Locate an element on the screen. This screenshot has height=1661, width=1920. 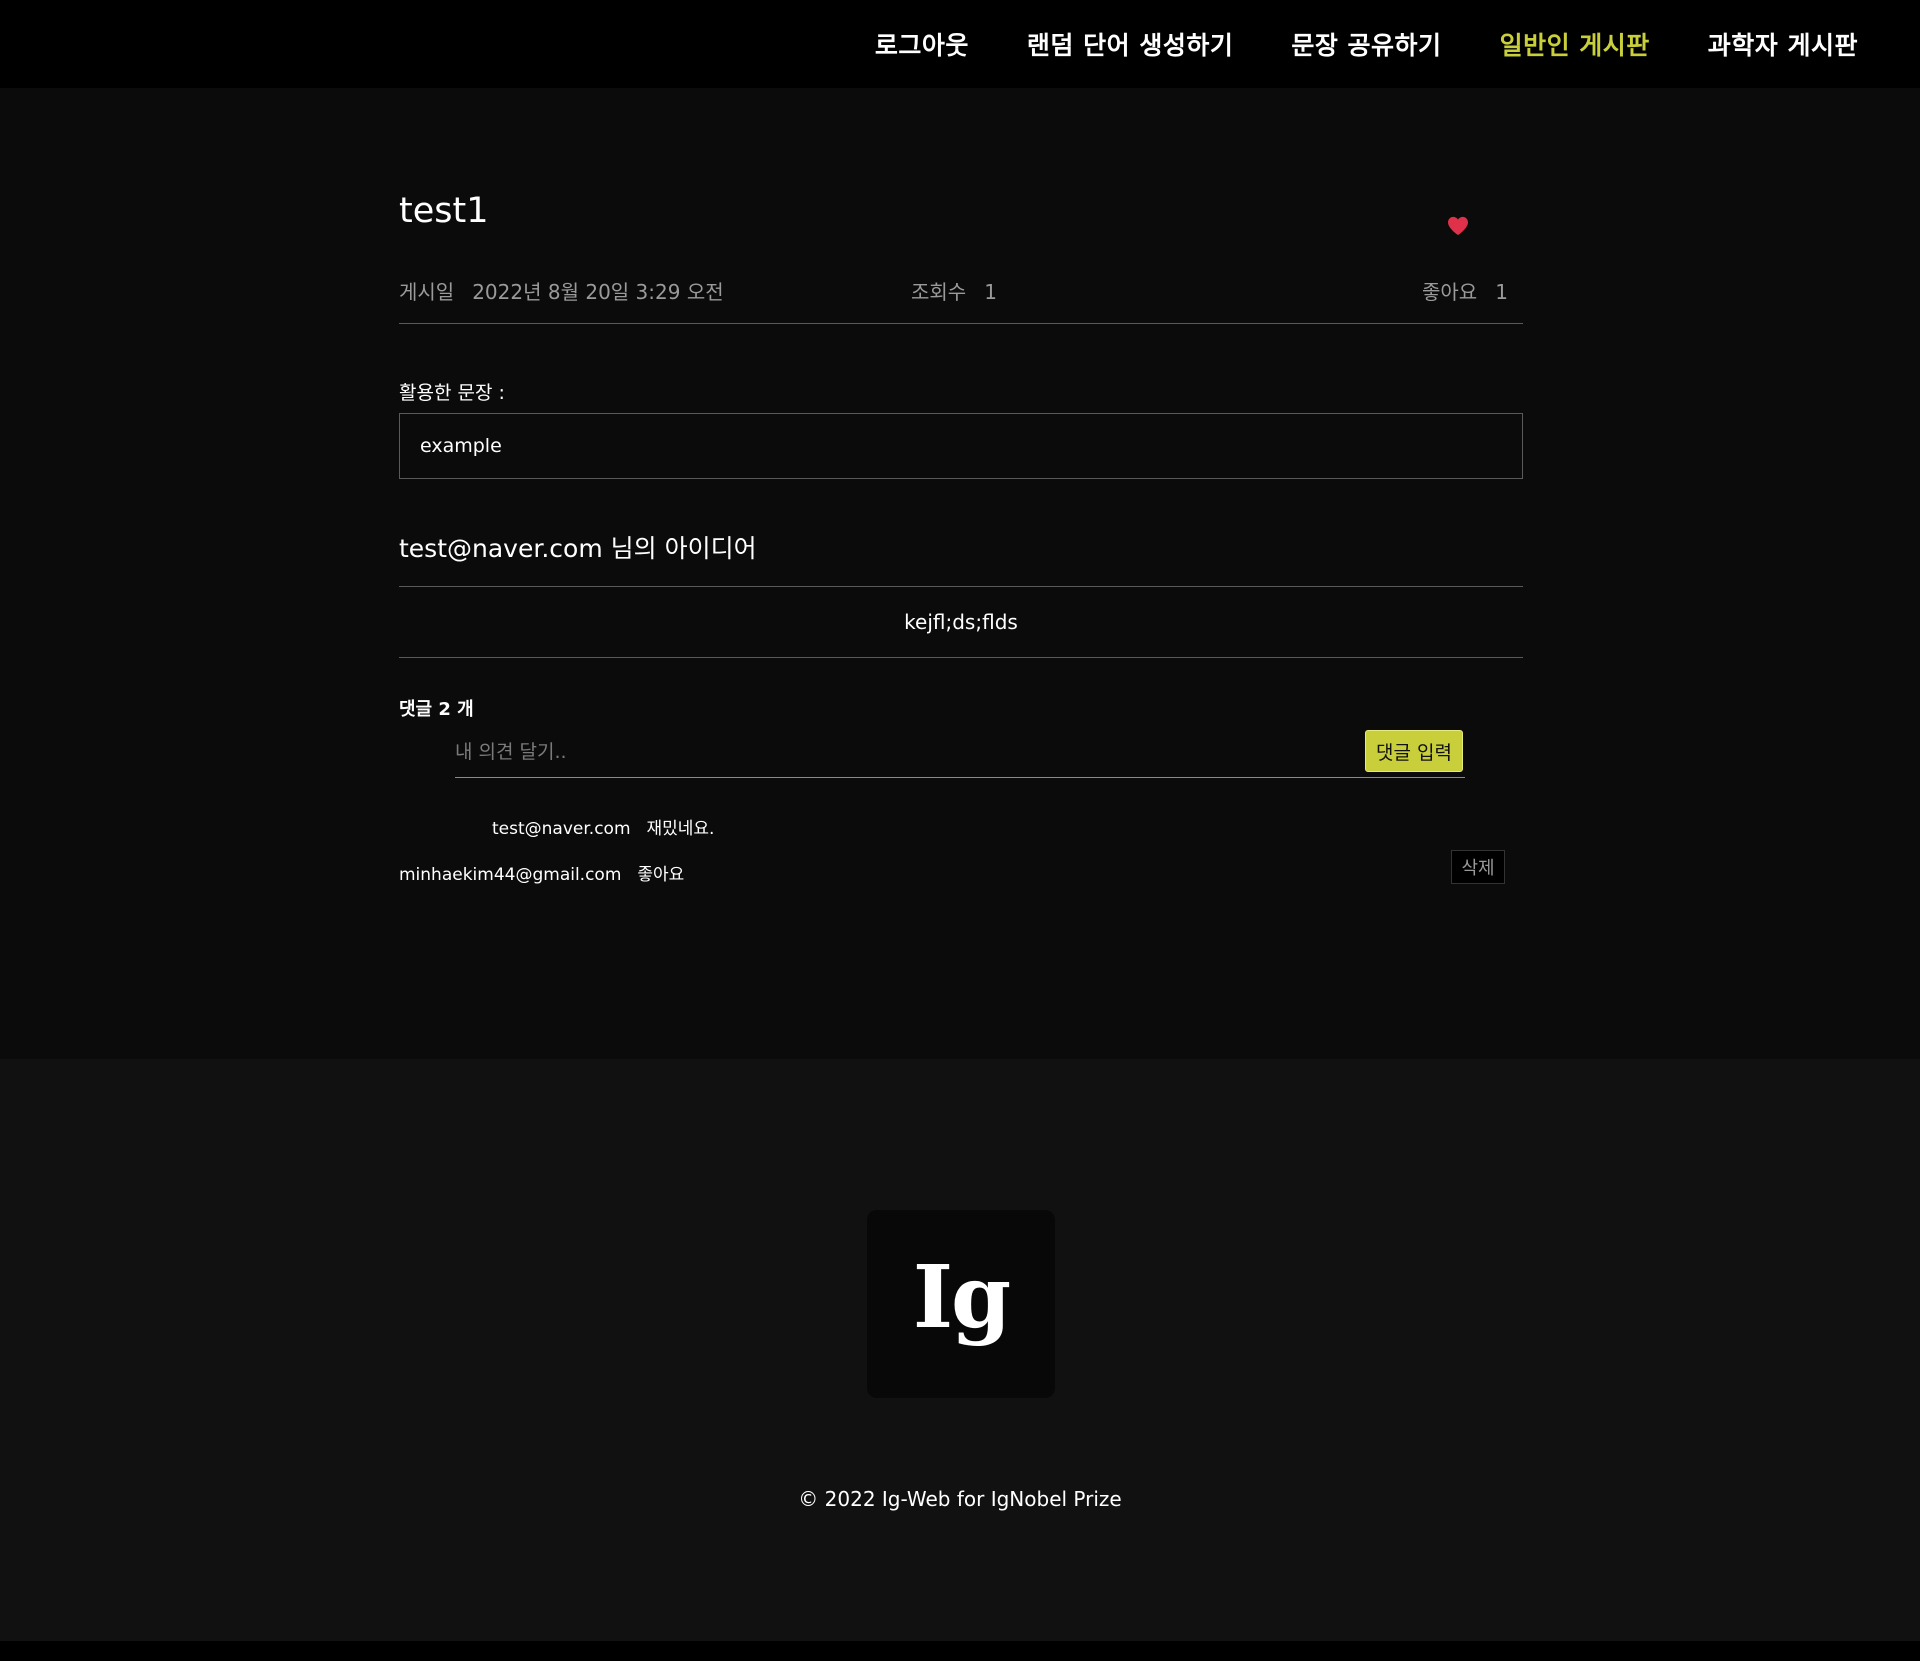
bottom-bar is located at coordinates (960, 1651).